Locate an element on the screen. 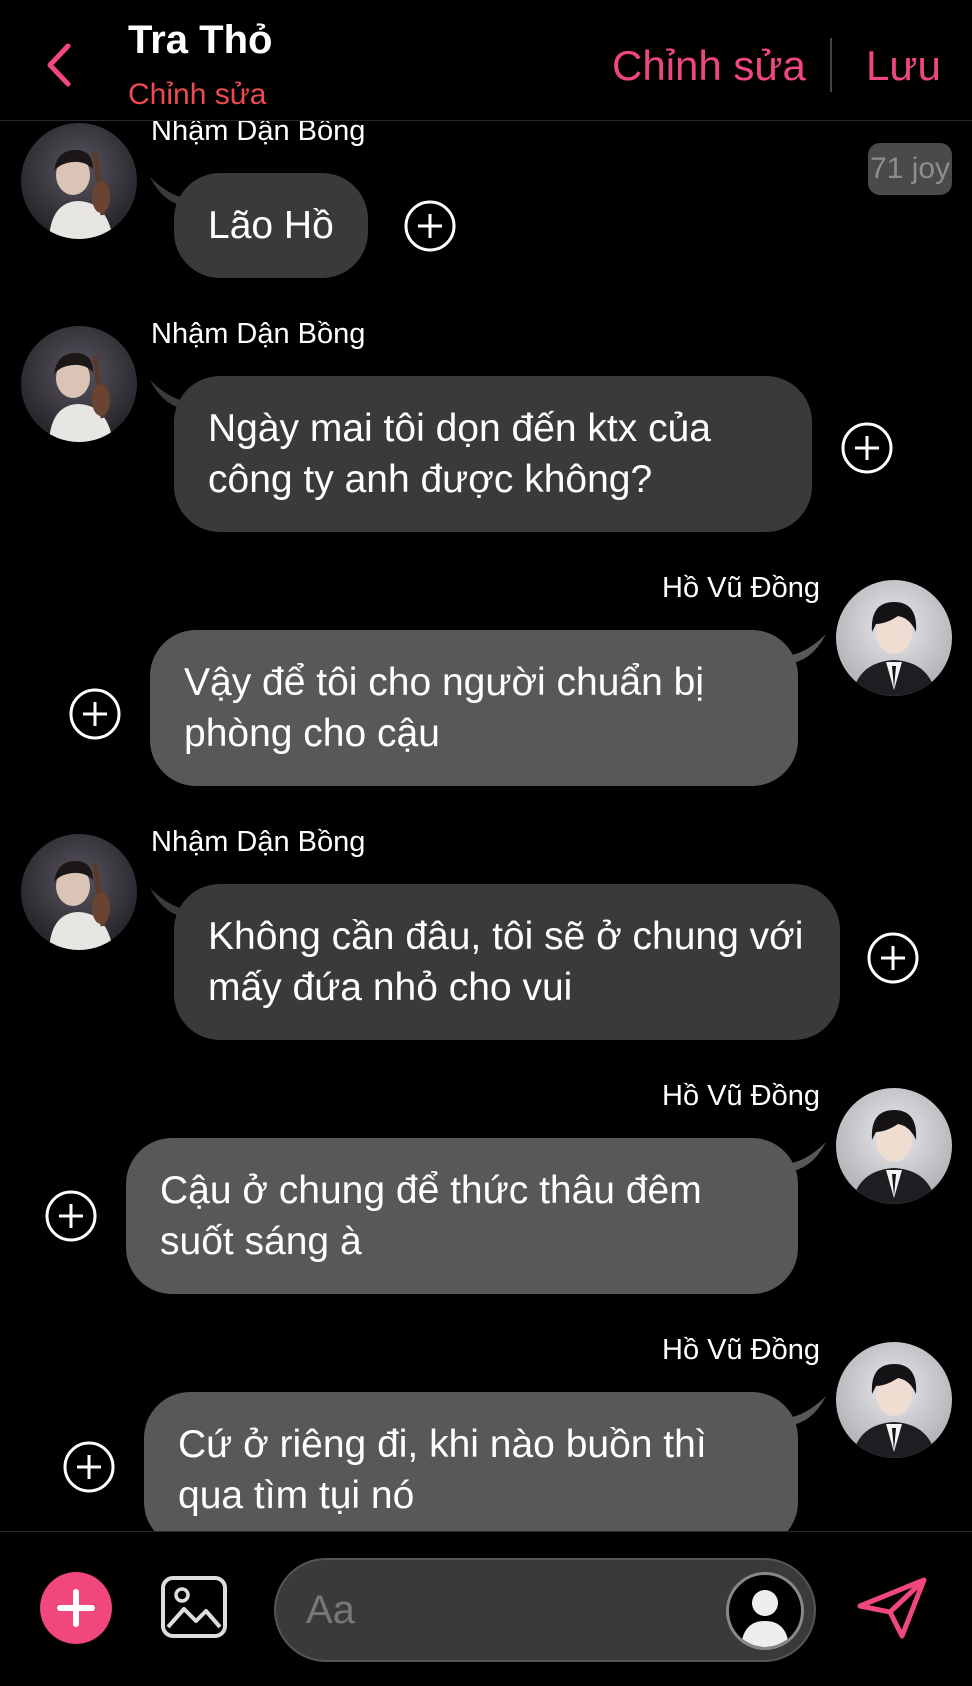 The height and width of the screenshot is (1686, 972). save-button: Lưu is located at coordinates (903, 66).